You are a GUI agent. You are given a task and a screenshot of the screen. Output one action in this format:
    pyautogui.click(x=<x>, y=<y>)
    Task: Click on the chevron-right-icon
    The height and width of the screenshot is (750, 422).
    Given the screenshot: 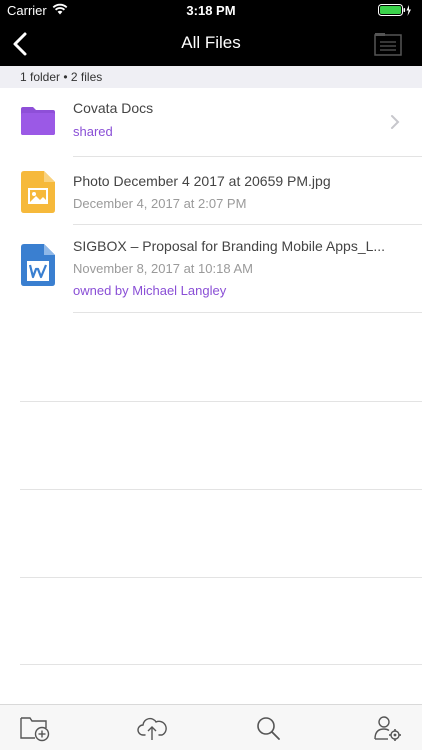 What is the action you would take?
    pyautogui.click(x=395, y=122)
    